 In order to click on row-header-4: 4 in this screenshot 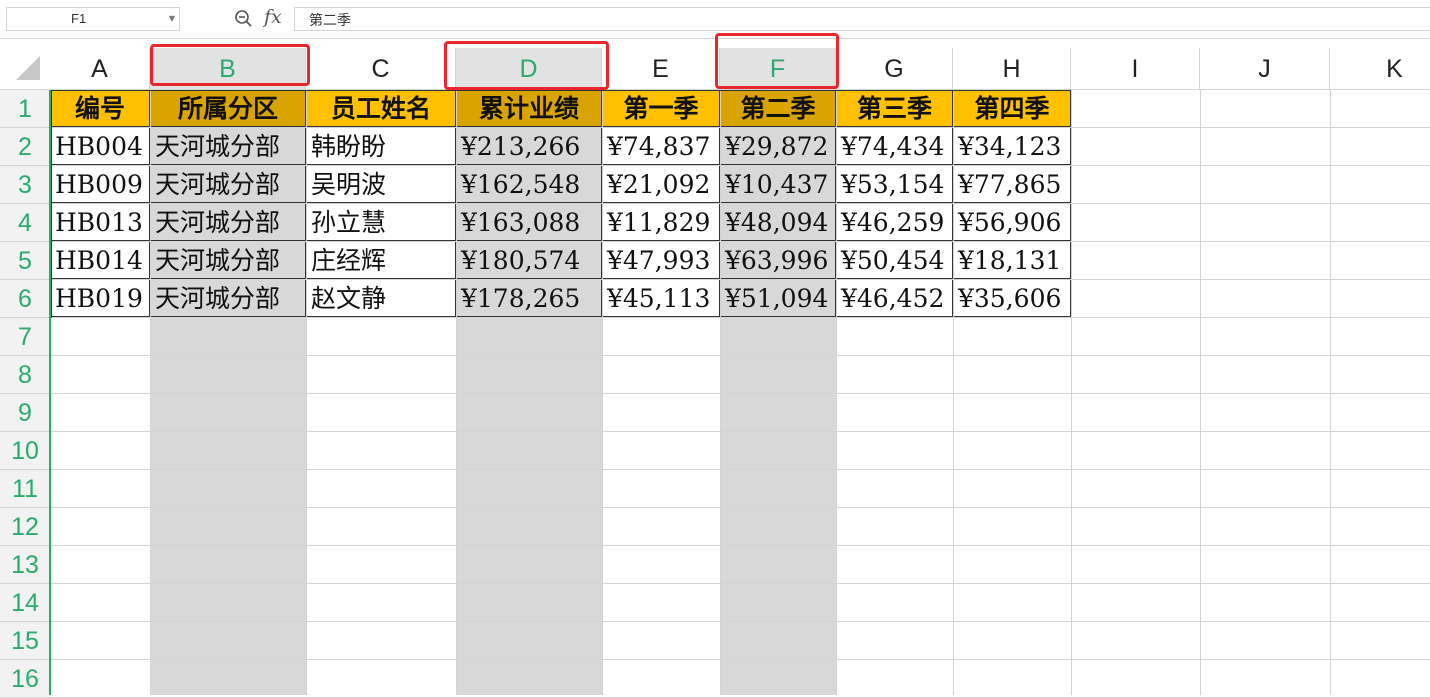, I will do `click(25, 223)`.